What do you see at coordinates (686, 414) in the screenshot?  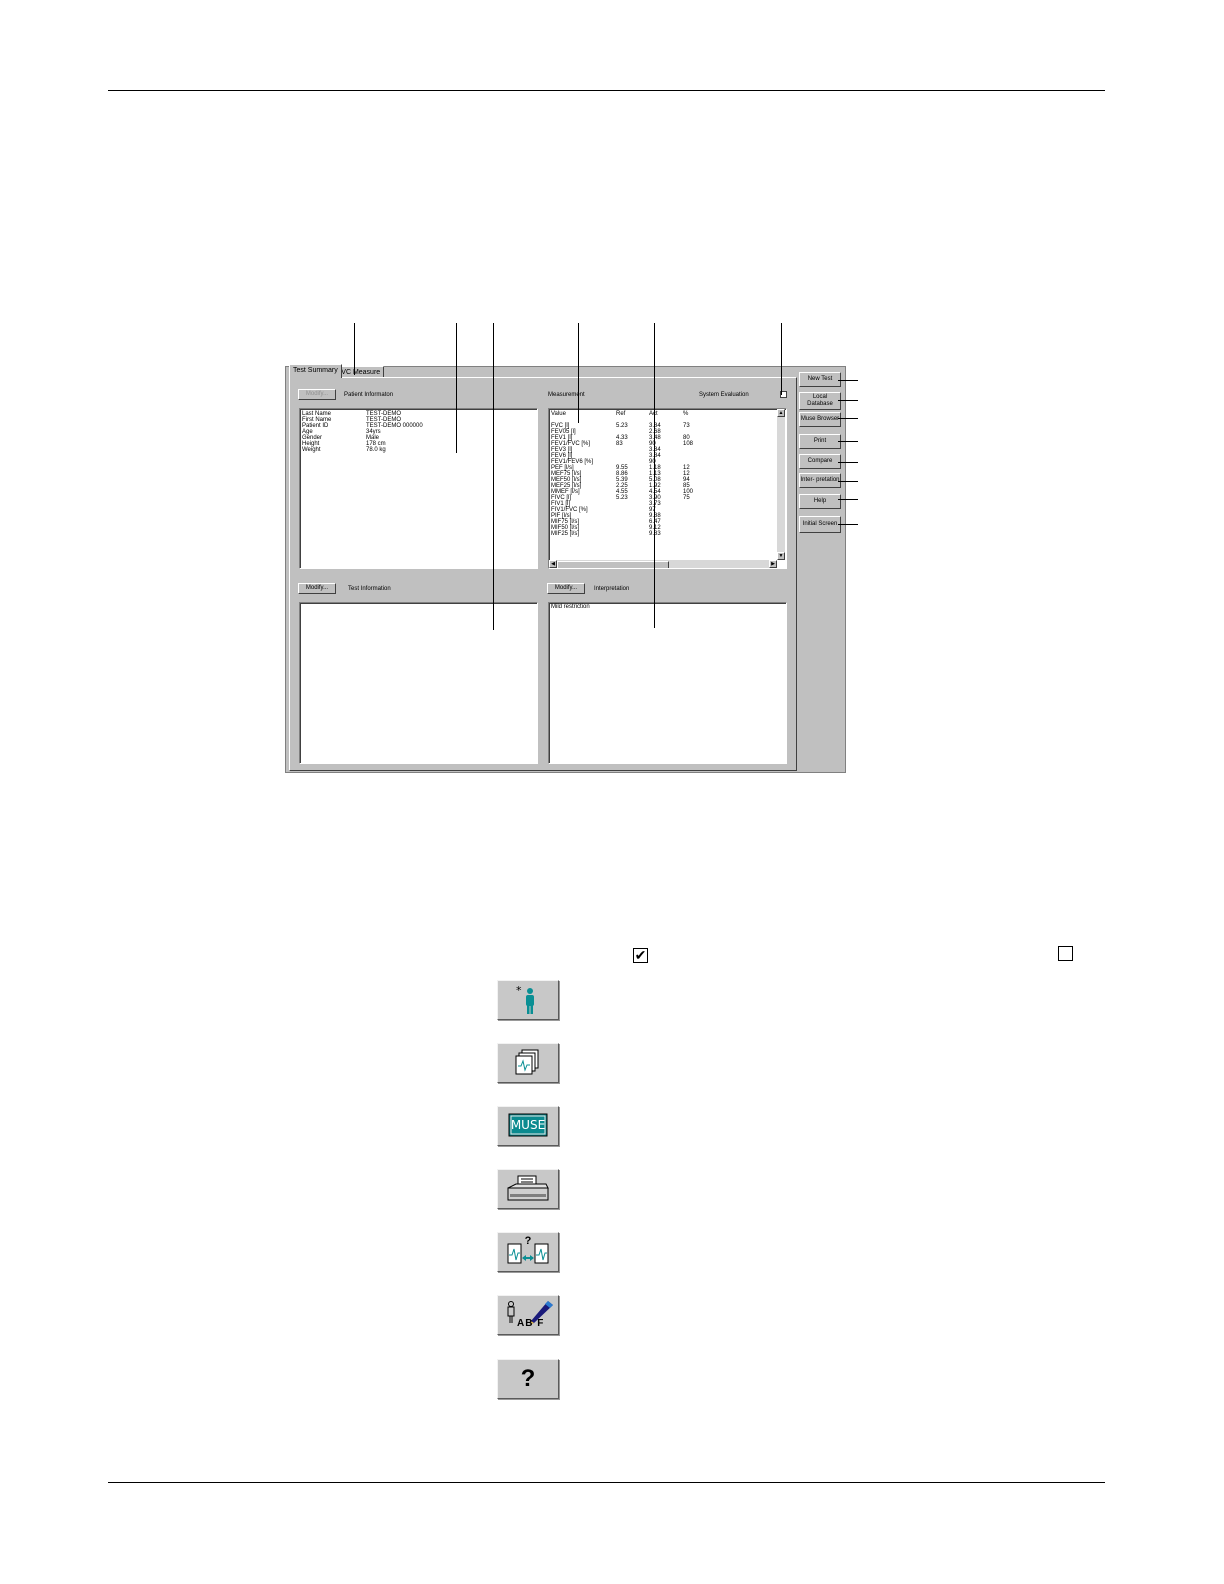 I see `measurement-column-header: %` at bounding box center [686, 414].